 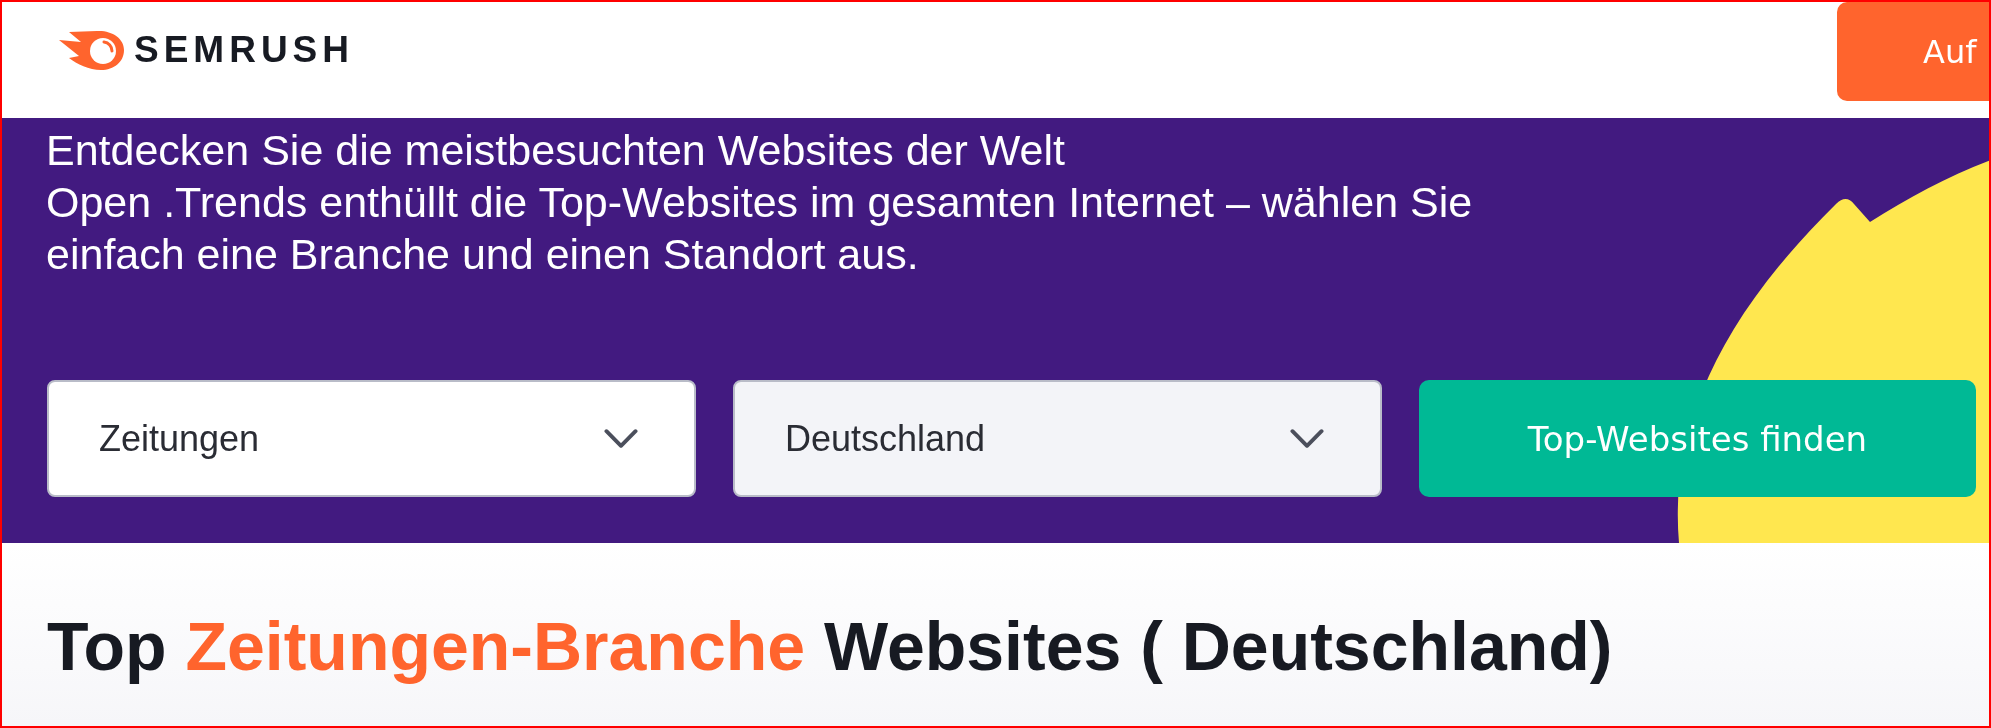 What do you see at coordinates (556, 150) in the screenshot?
I see `hero-title: Entdecken Sie die meistbesuchten Websites der Welt` at bounding box center [556, 150].